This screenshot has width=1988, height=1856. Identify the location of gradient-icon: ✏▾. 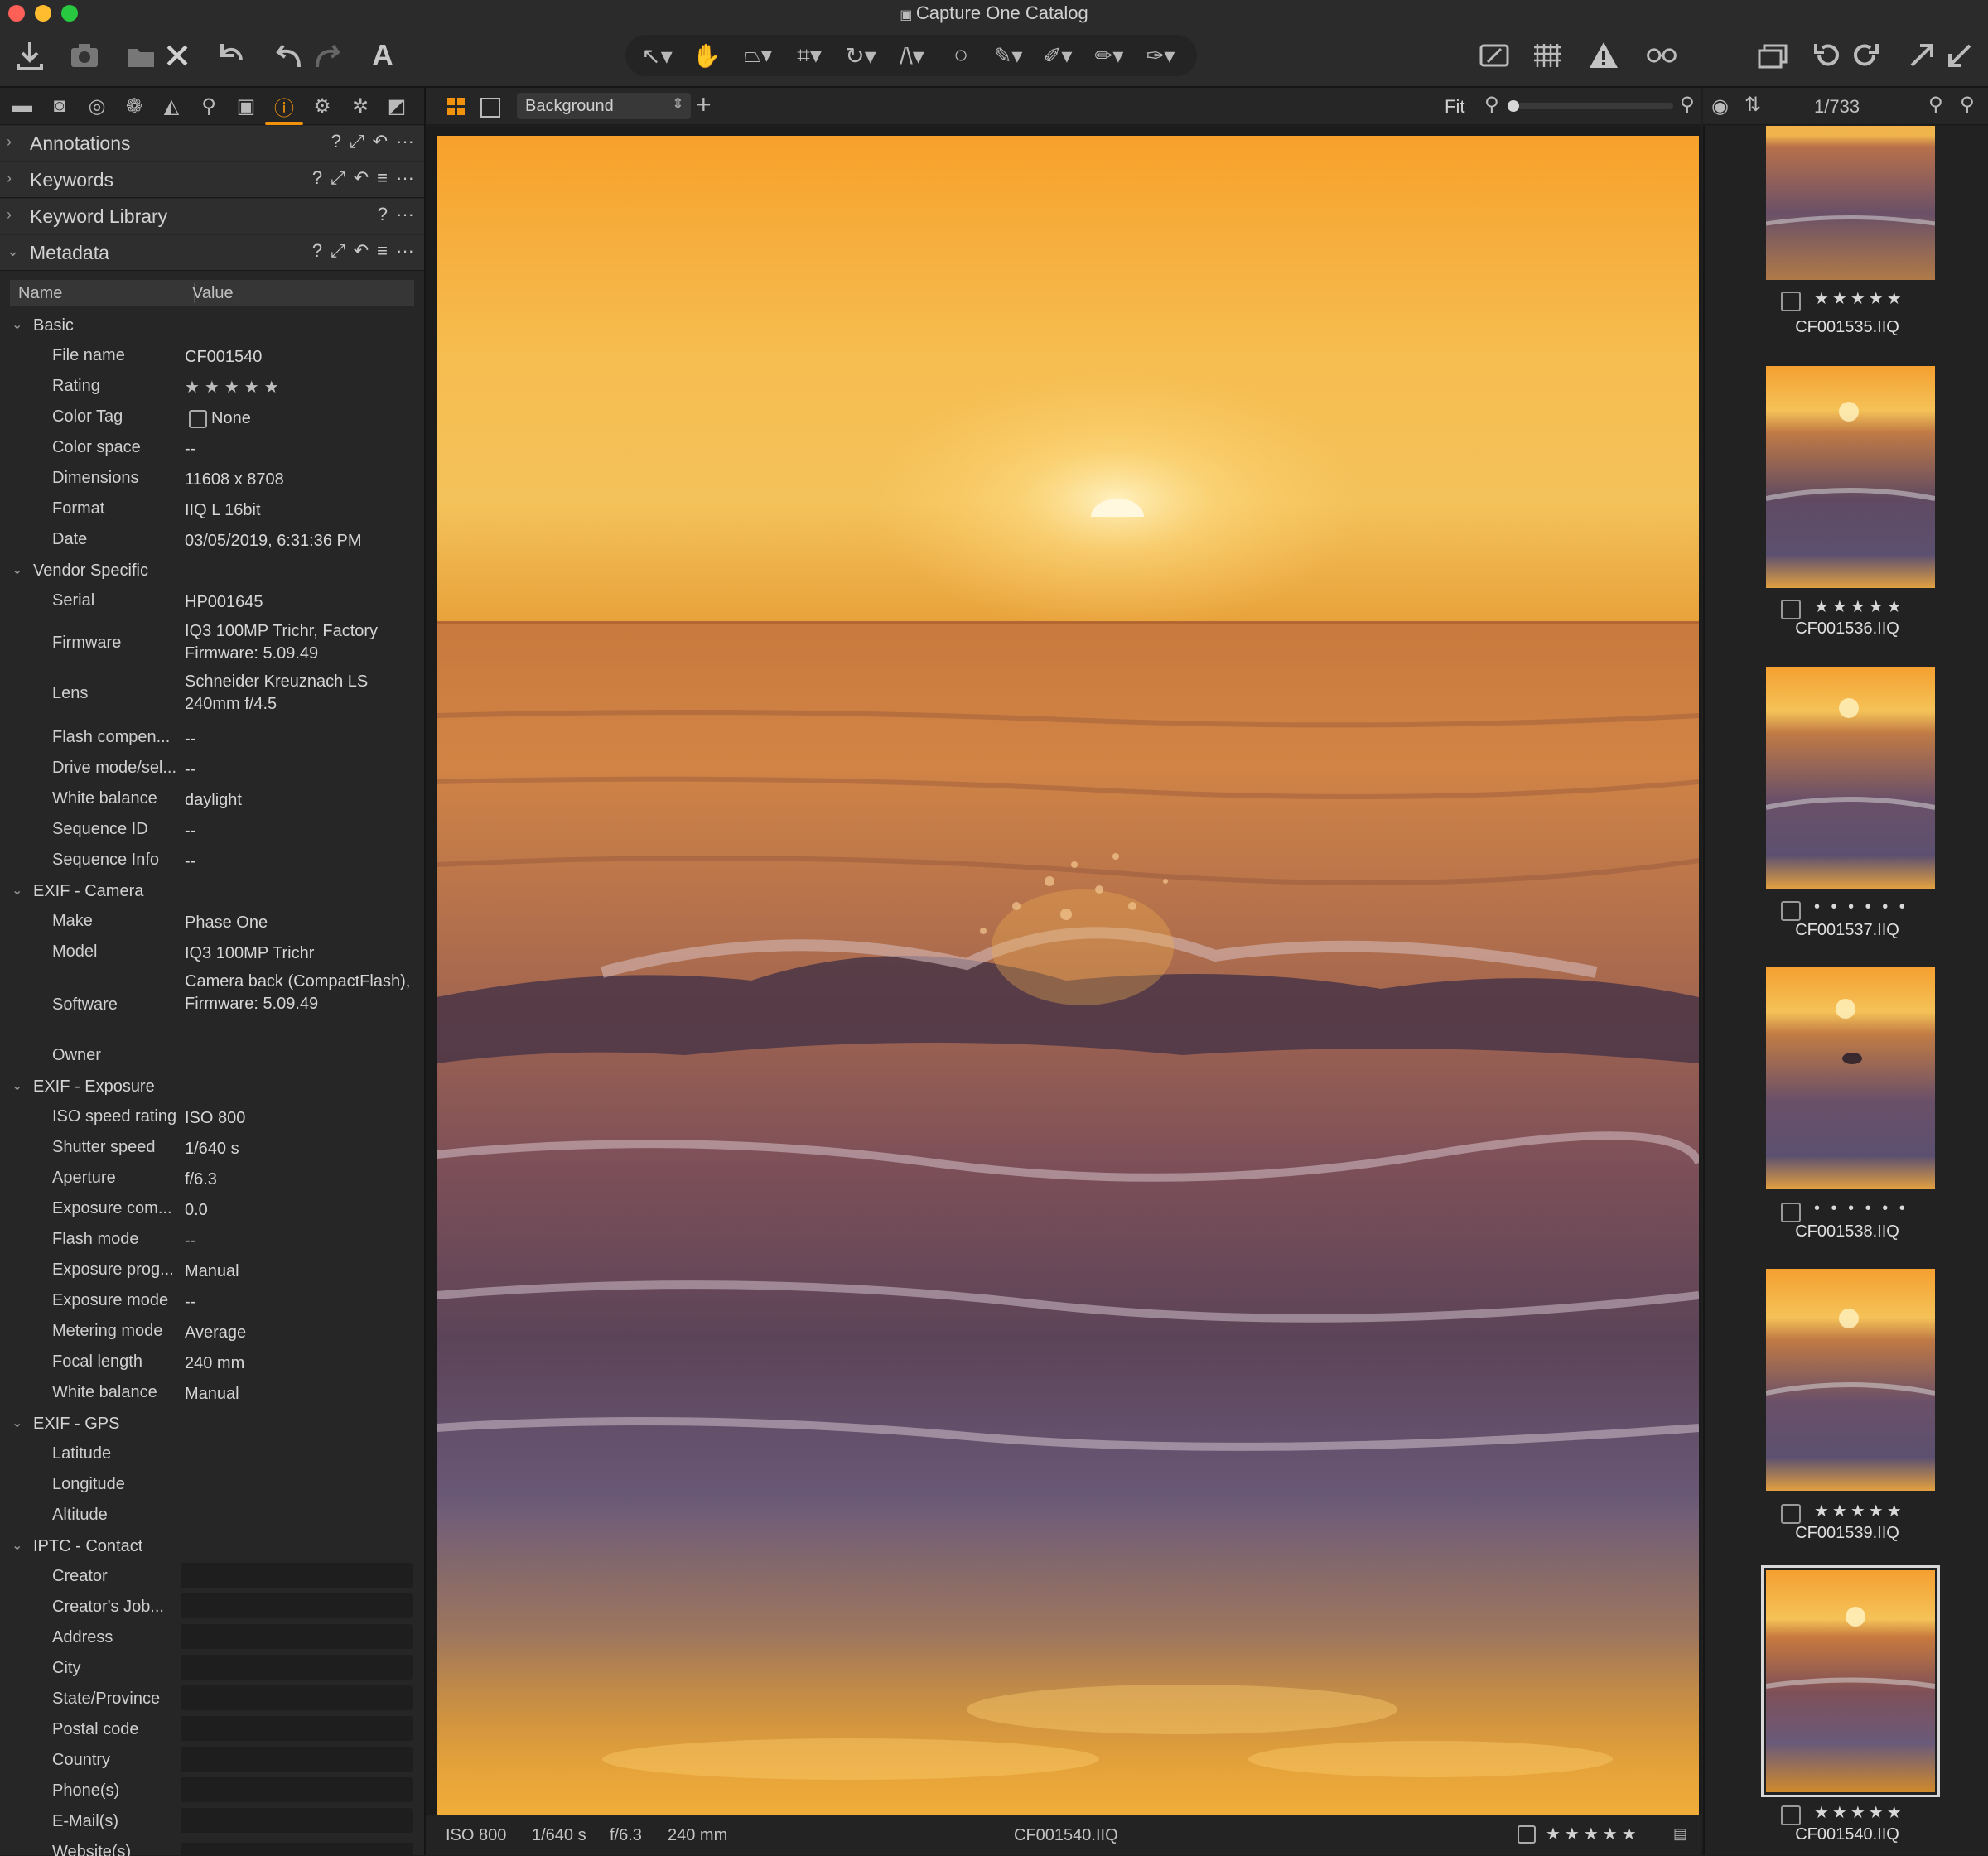
(1109, 56).